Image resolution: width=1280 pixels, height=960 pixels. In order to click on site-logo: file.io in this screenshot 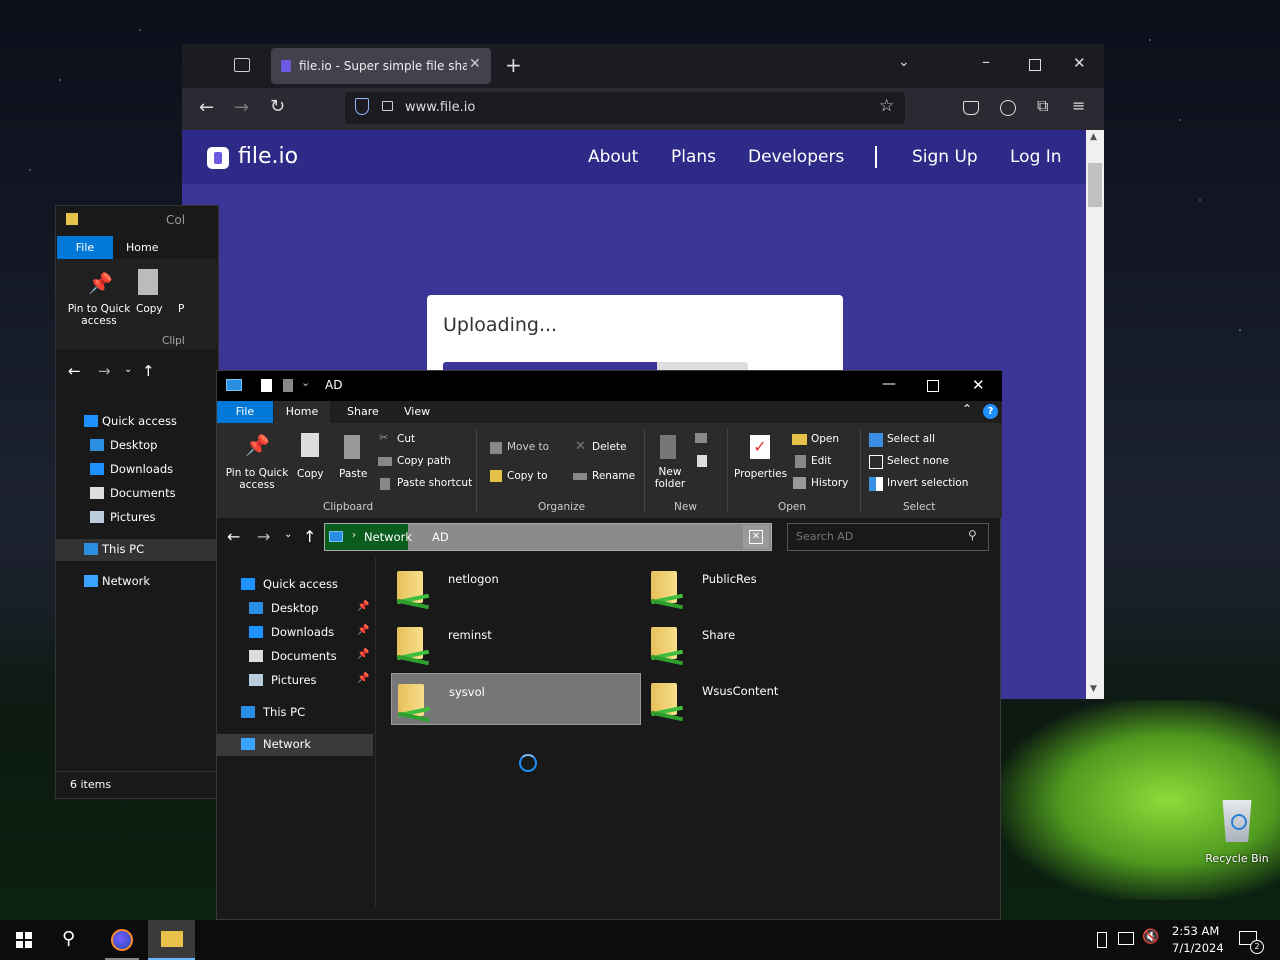, I will do `click(268, 156)`.